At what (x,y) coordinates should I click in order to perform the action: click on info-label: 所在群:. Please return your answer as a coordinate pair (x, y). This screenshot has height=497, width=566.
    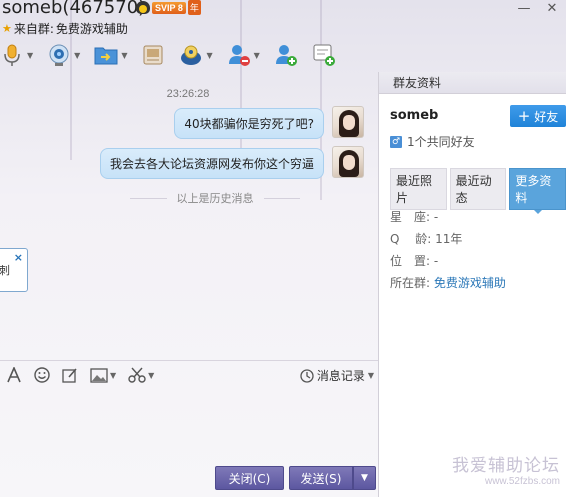
    Looking at the image, I should click on (410, 283).